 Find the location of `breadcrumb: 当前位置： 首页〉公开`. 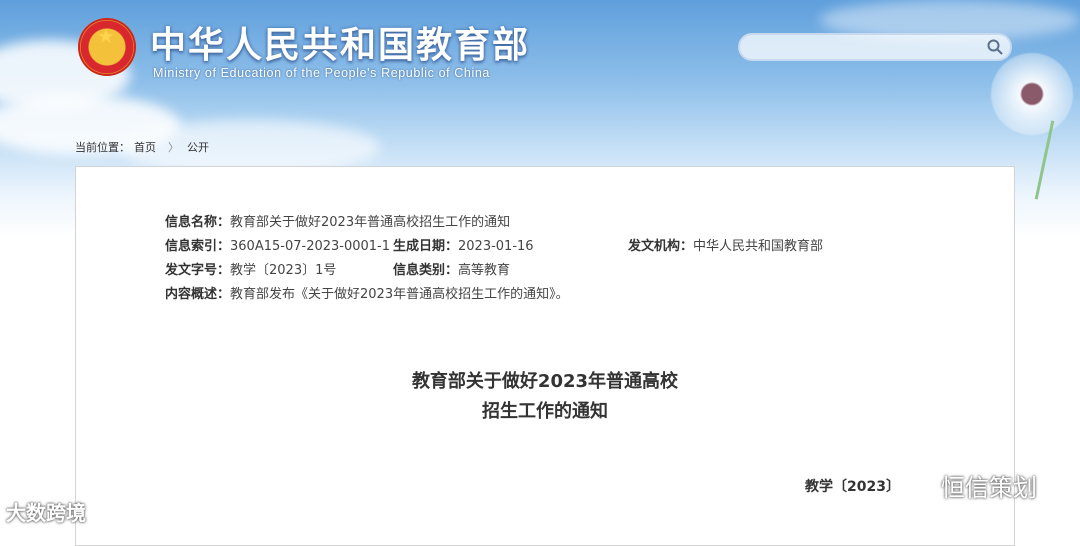

breadcrumb: 当前位置： 首页〉公开 is located at coordinates (144, 147).